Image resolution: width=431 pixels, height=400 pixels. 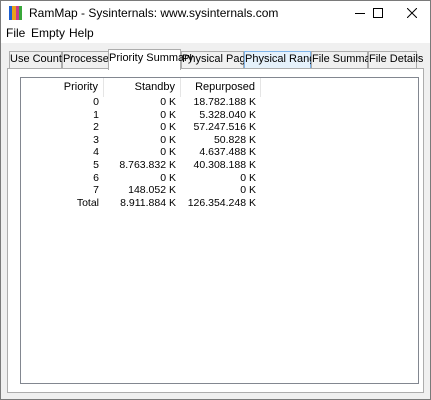 I want to click on tab-processes: Processes, so click(x=88, y=59).